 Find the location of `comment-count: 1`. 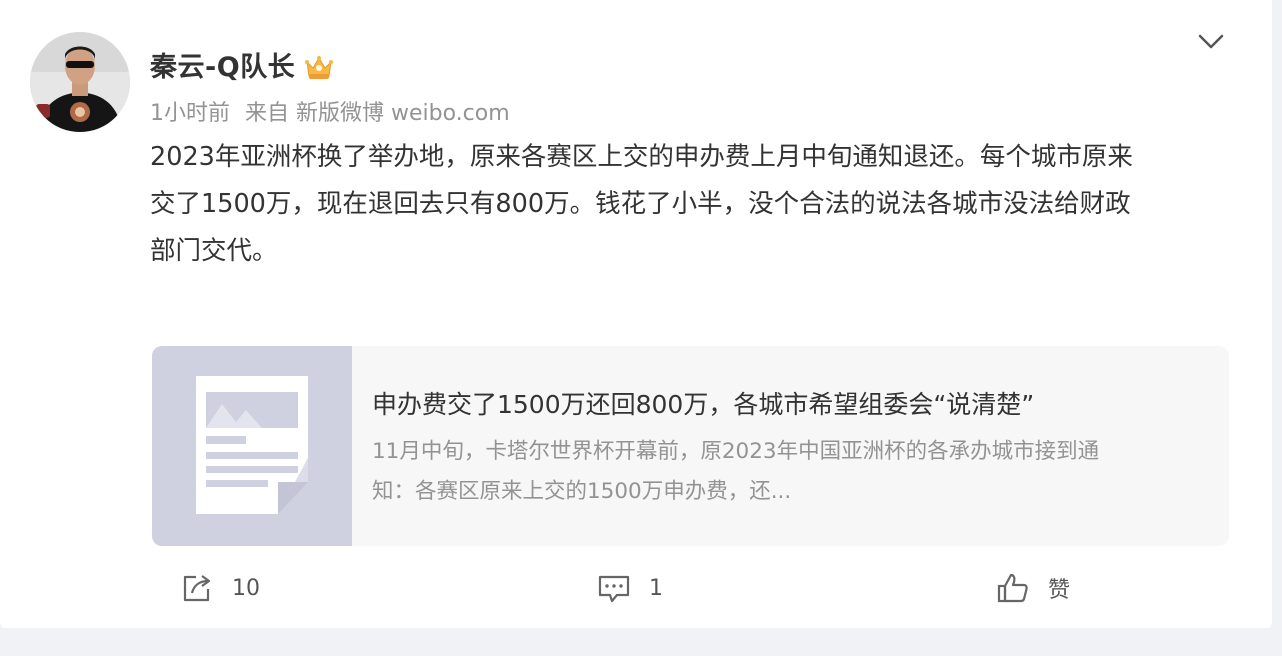

comment-count: 1 is located at coordinates (656, 588).